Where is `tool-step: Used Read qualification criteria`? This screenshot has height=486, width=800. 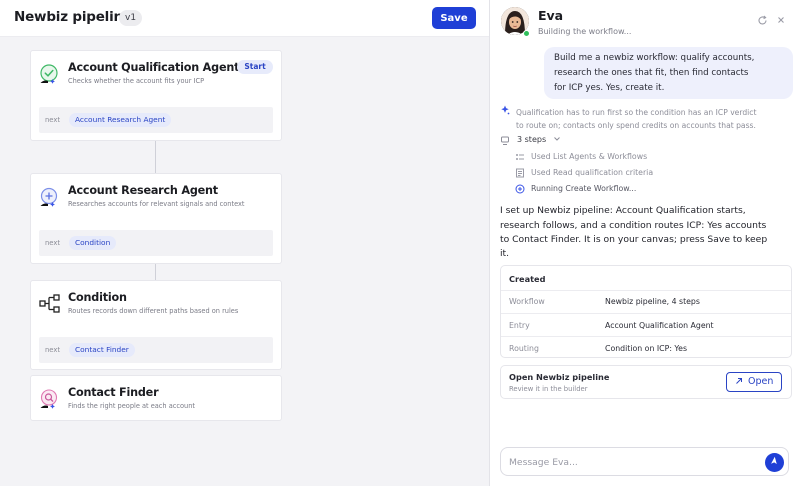 tool-step: Used Read qualification criteria is located at coordinates (645, 174).